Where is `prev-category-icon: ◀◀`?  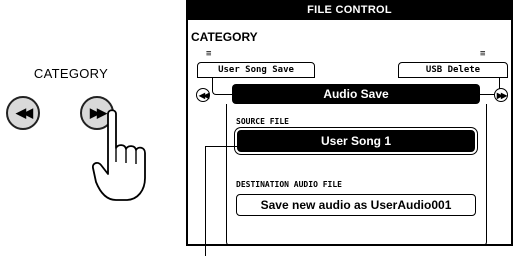
prev-category-icon: ◀◀ is located at coordinates (203, 95).